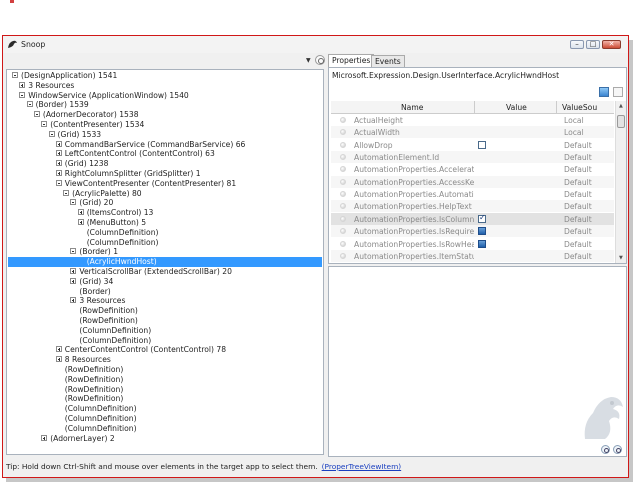 The height and width of the screenshot is (484, 634). What do you see at coordinates (308, 60) in the screenshot?
I see `chevron-down-icon: ▼` at bounding box center [308, 60].